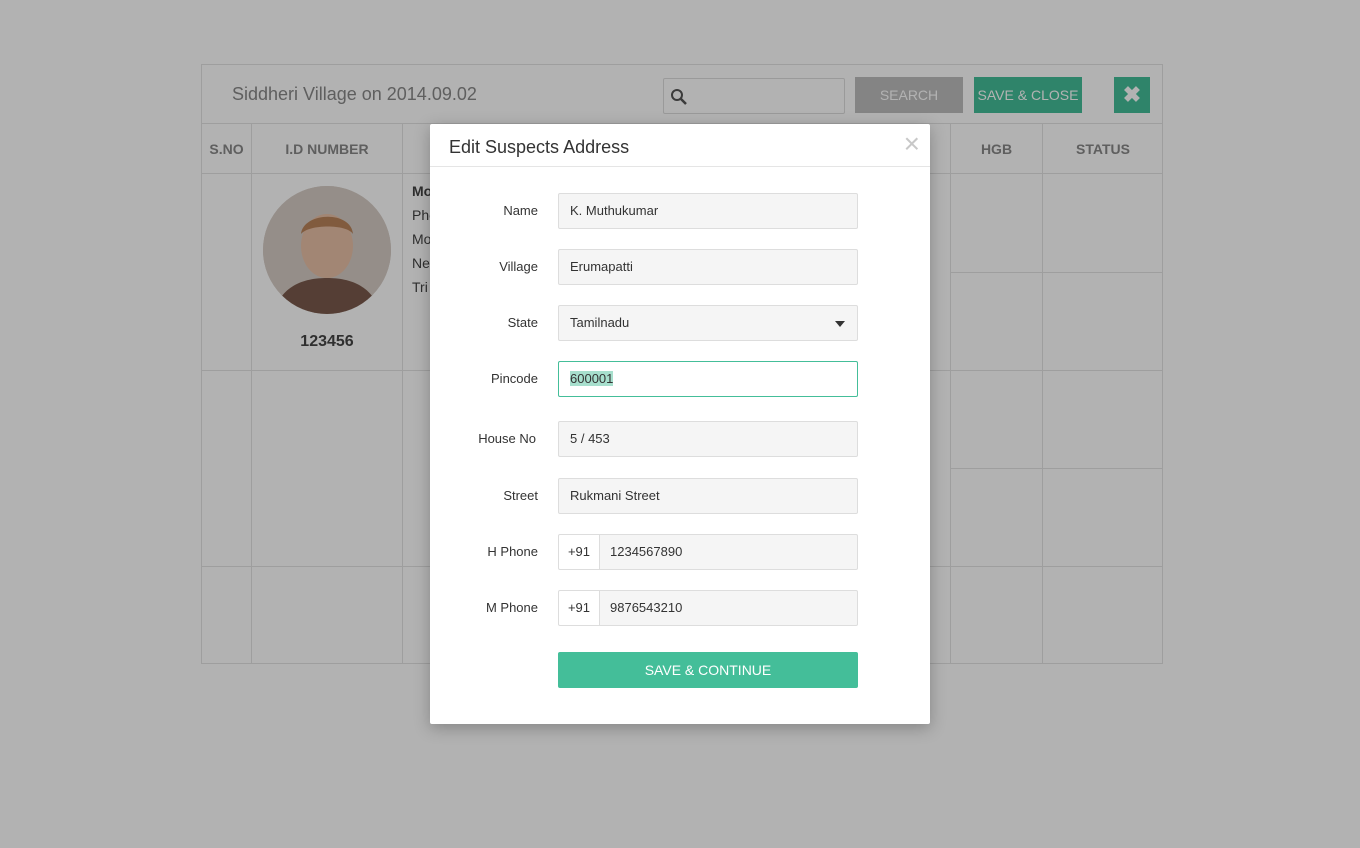 The width and height of the screenshot is (1360, 848). What do you see at coordinates (520, 210) in the screenshot?
I see `name-label: Name` at bounding box center [520, 210].